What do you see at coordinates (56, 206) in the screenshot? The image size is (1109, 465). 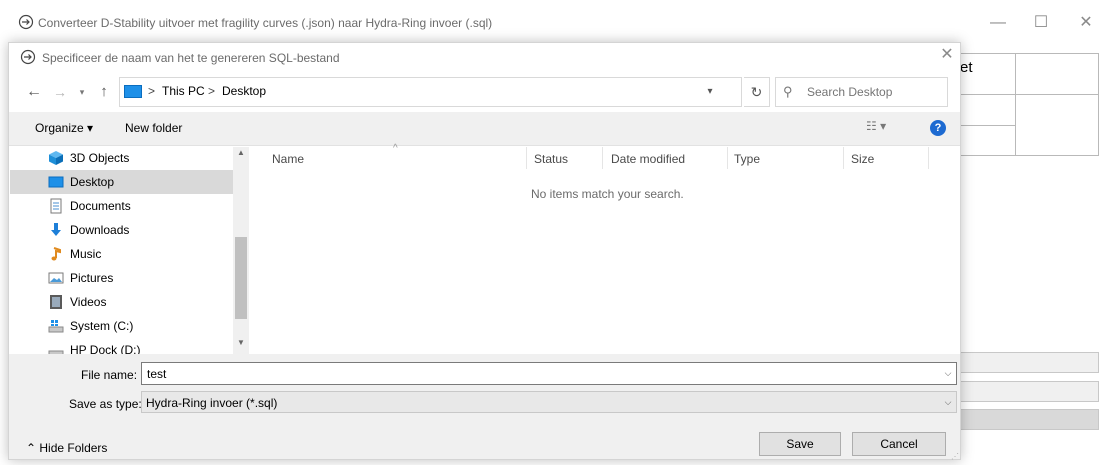 I see `documents-icon` at bounding box center [56, 206].